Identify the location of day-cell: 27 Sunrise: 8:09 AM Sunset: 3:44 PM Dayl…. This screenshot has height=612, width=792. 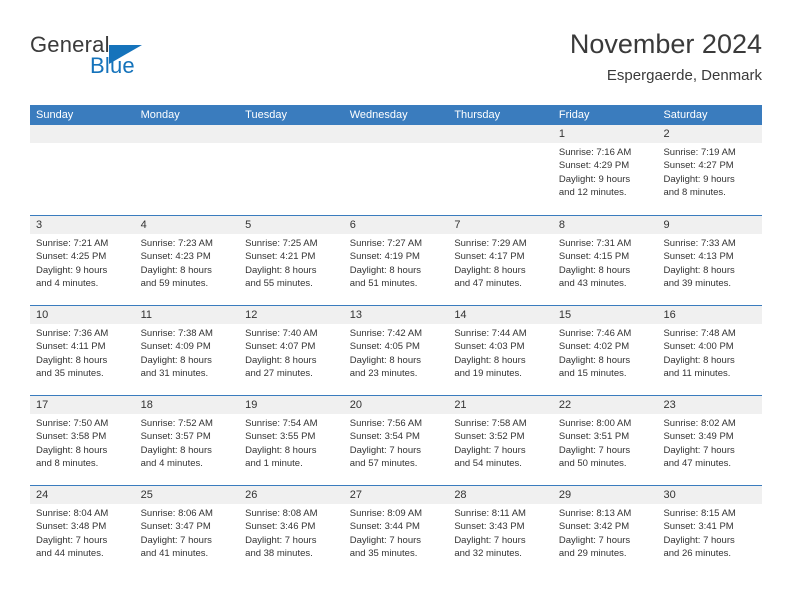
(396, 530).